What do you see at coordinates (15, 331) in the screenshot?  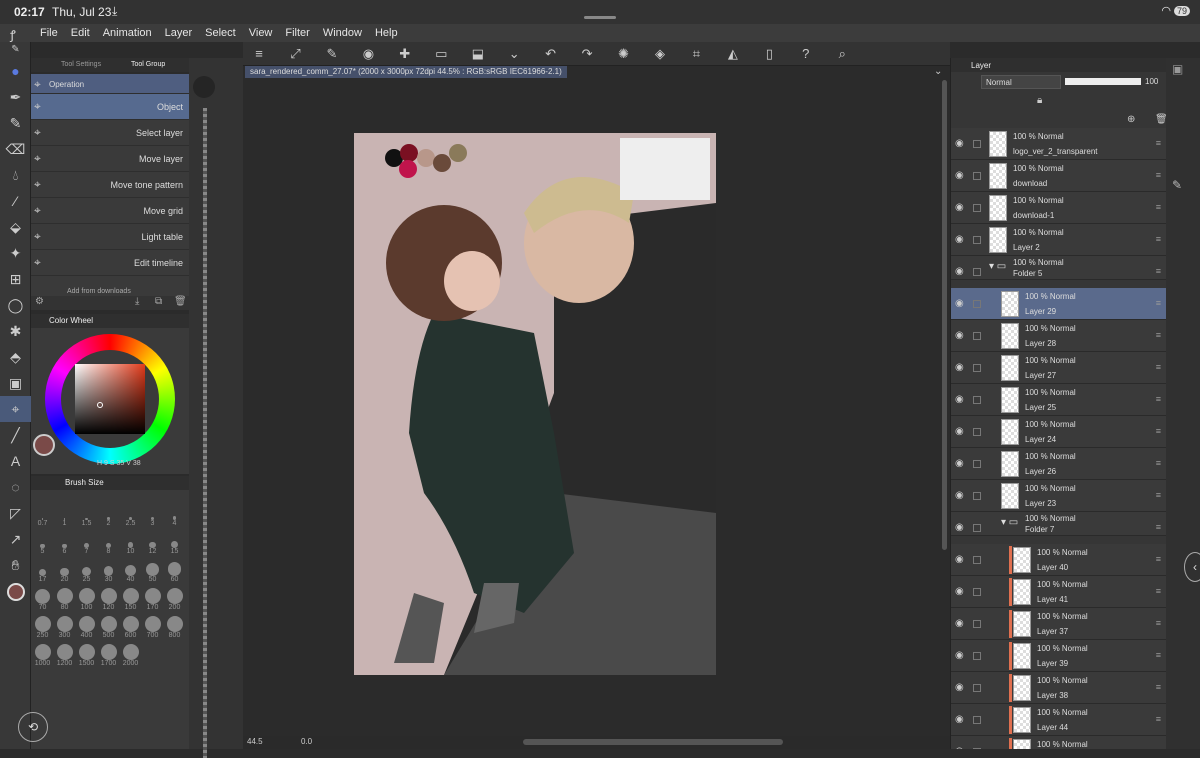 I see `magic-wand-icon: ✱` at bounding box center [15, 331].